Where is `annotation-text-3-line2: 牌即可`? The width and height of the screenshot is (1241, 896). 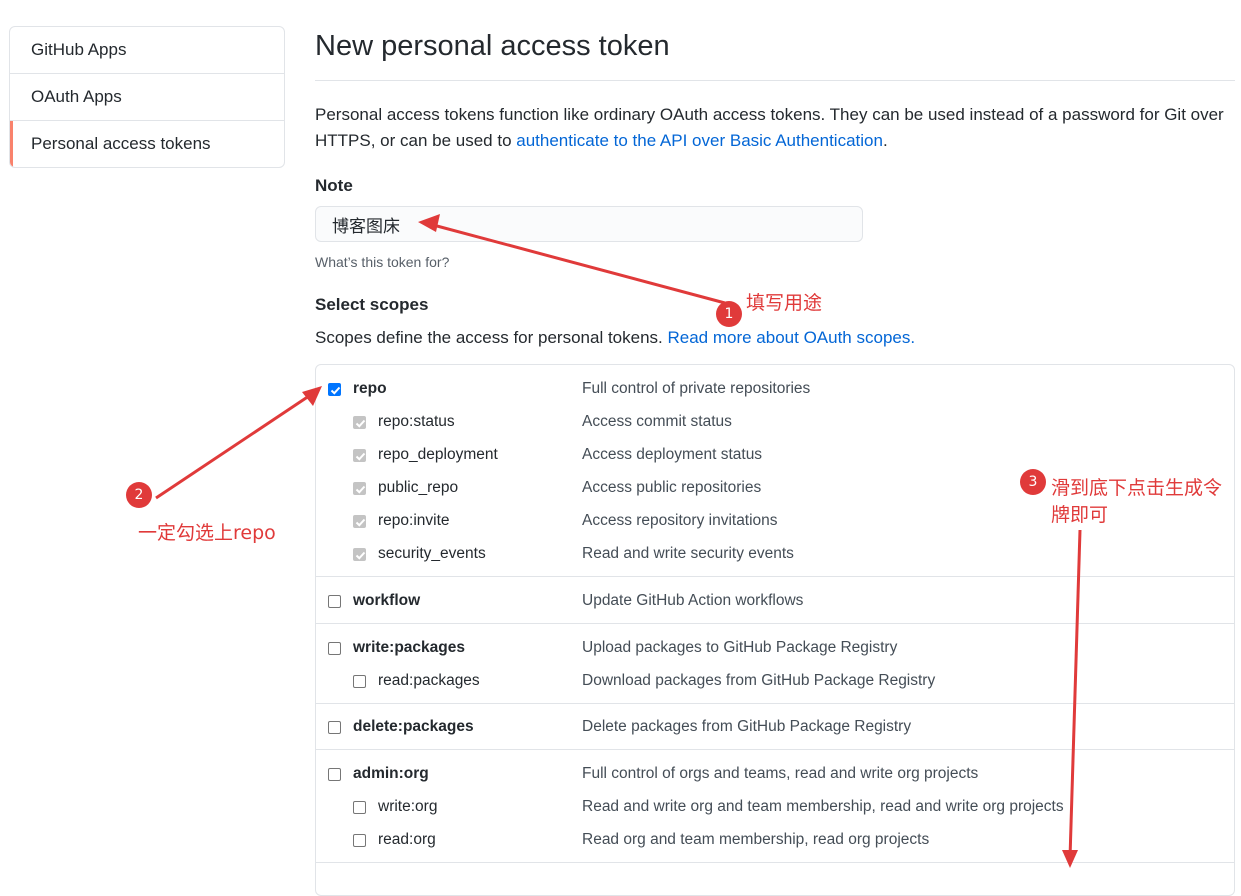 annotation-text-3-line2: 牌即可 is located at coordinates (1080, 515).